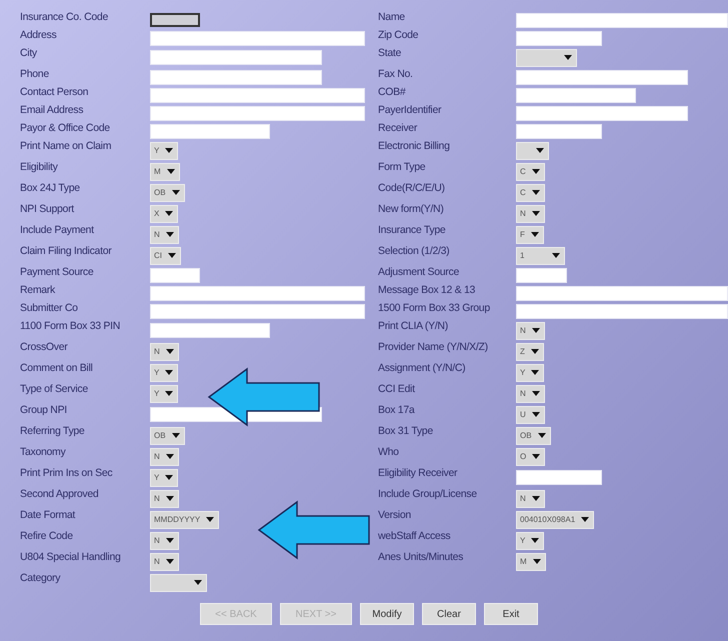 Image resolution: width=728 pixels, height=641 pixels. I want to click on field-label: Box 17a, so click(397, 411).